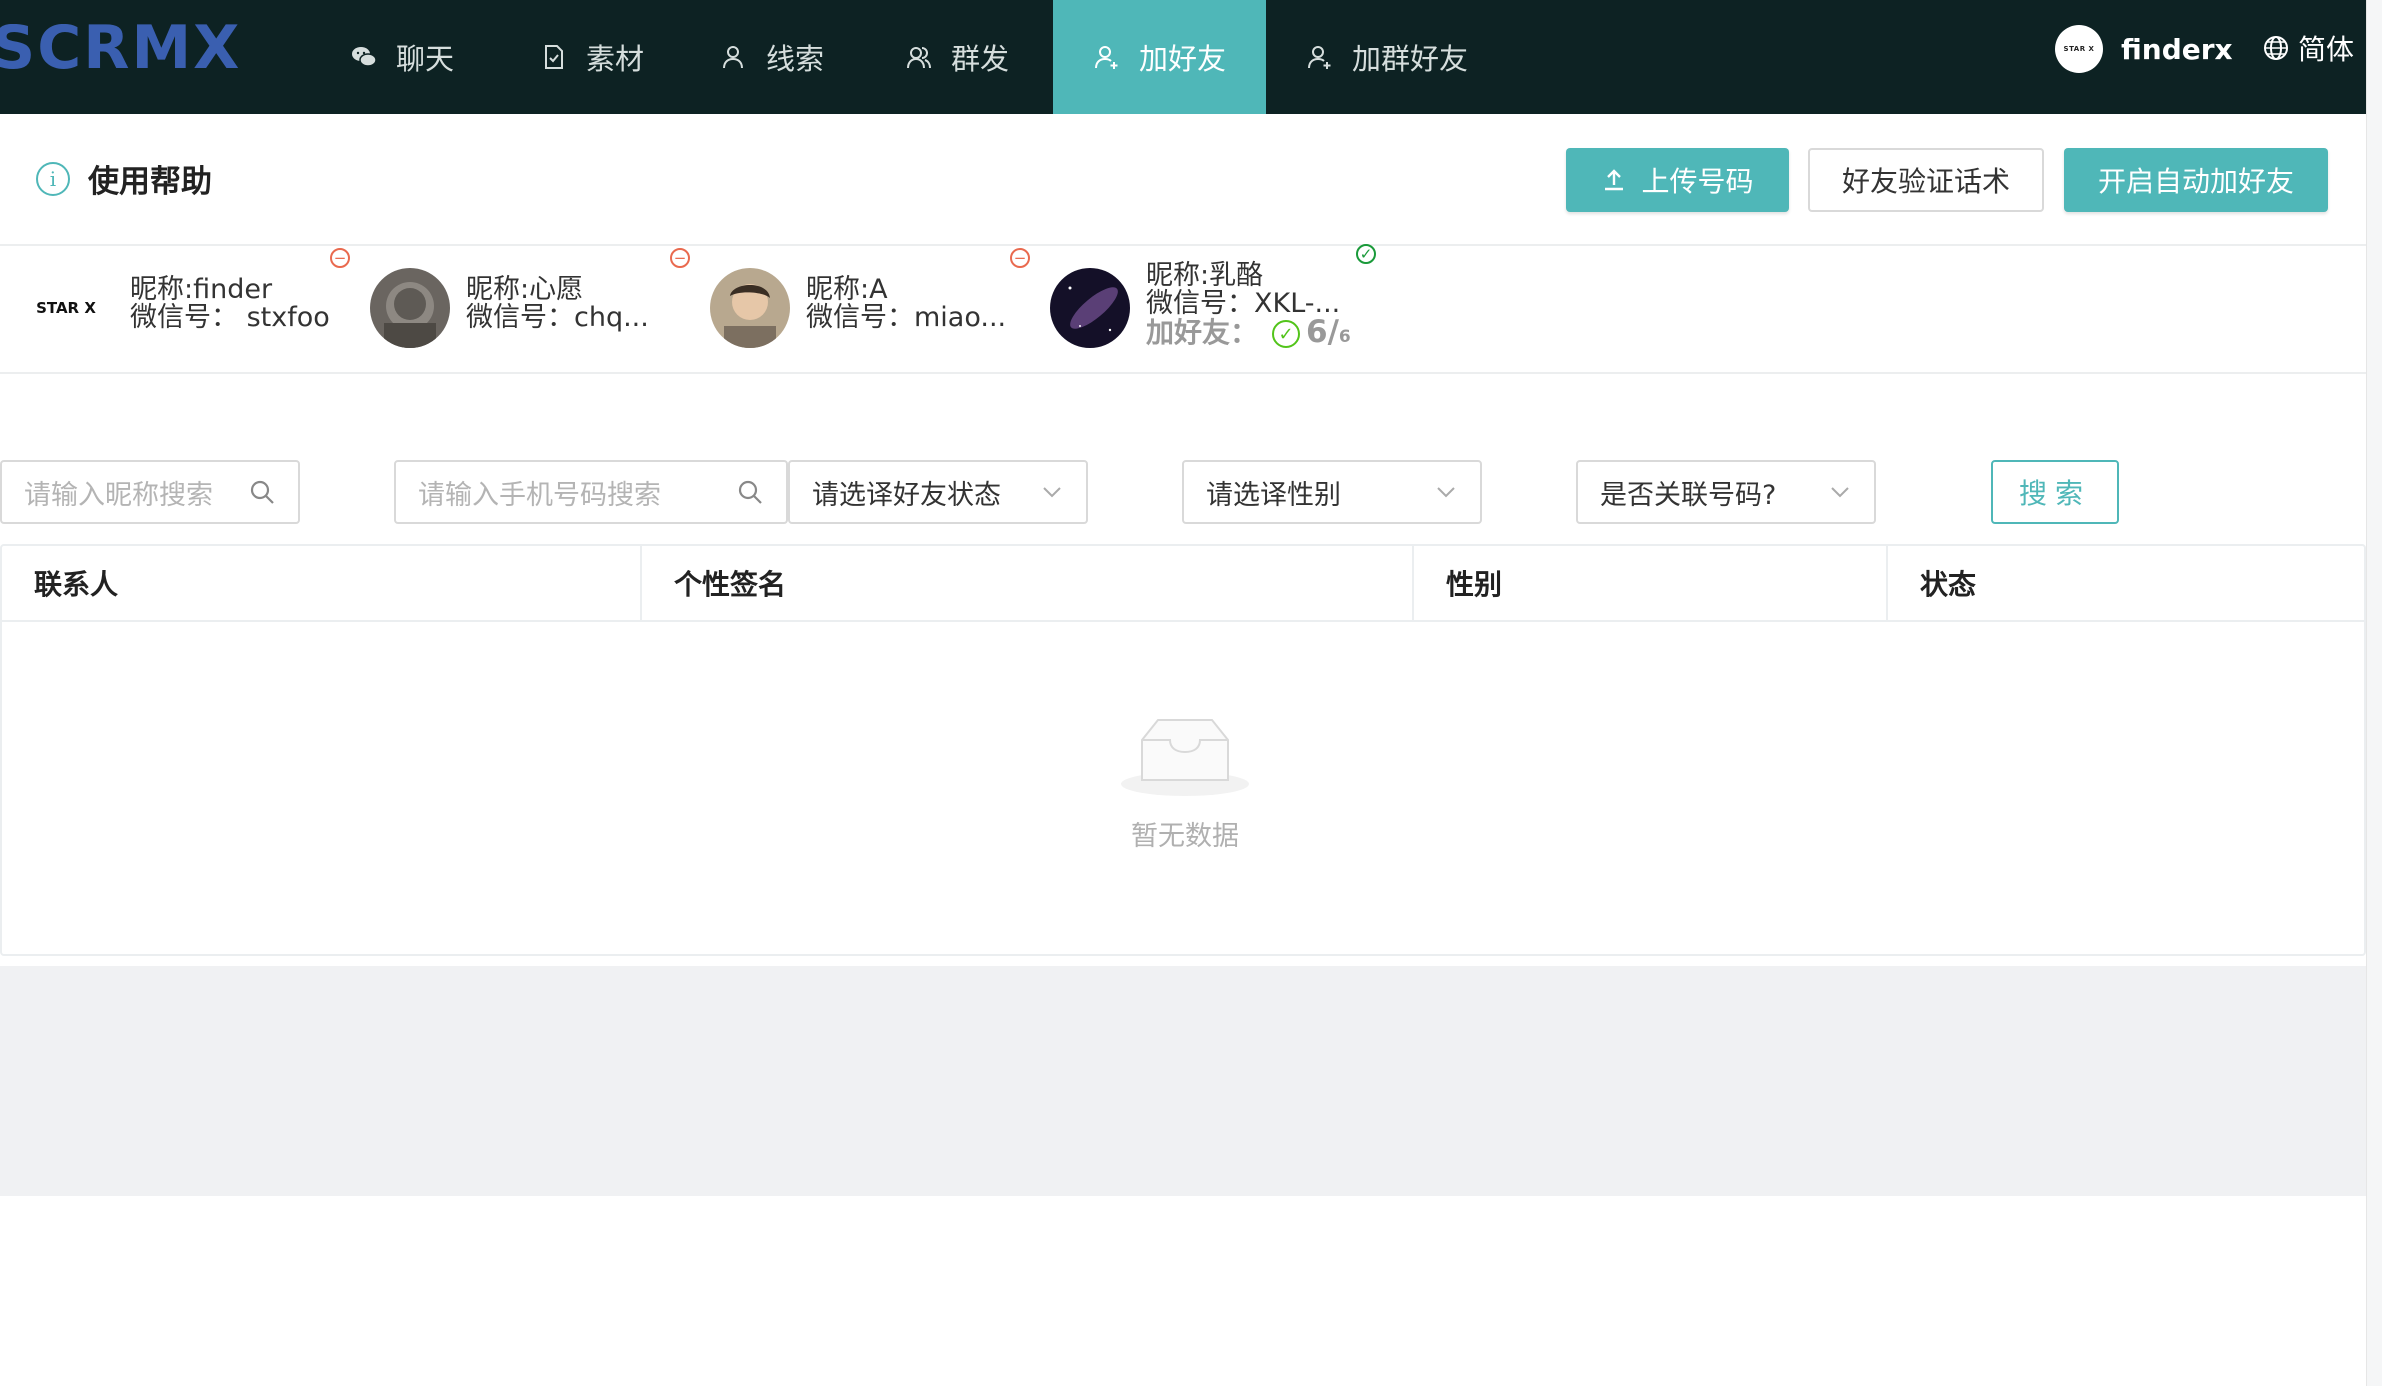  I want to click on search-button-label: 搜索, so click(2054, 493).